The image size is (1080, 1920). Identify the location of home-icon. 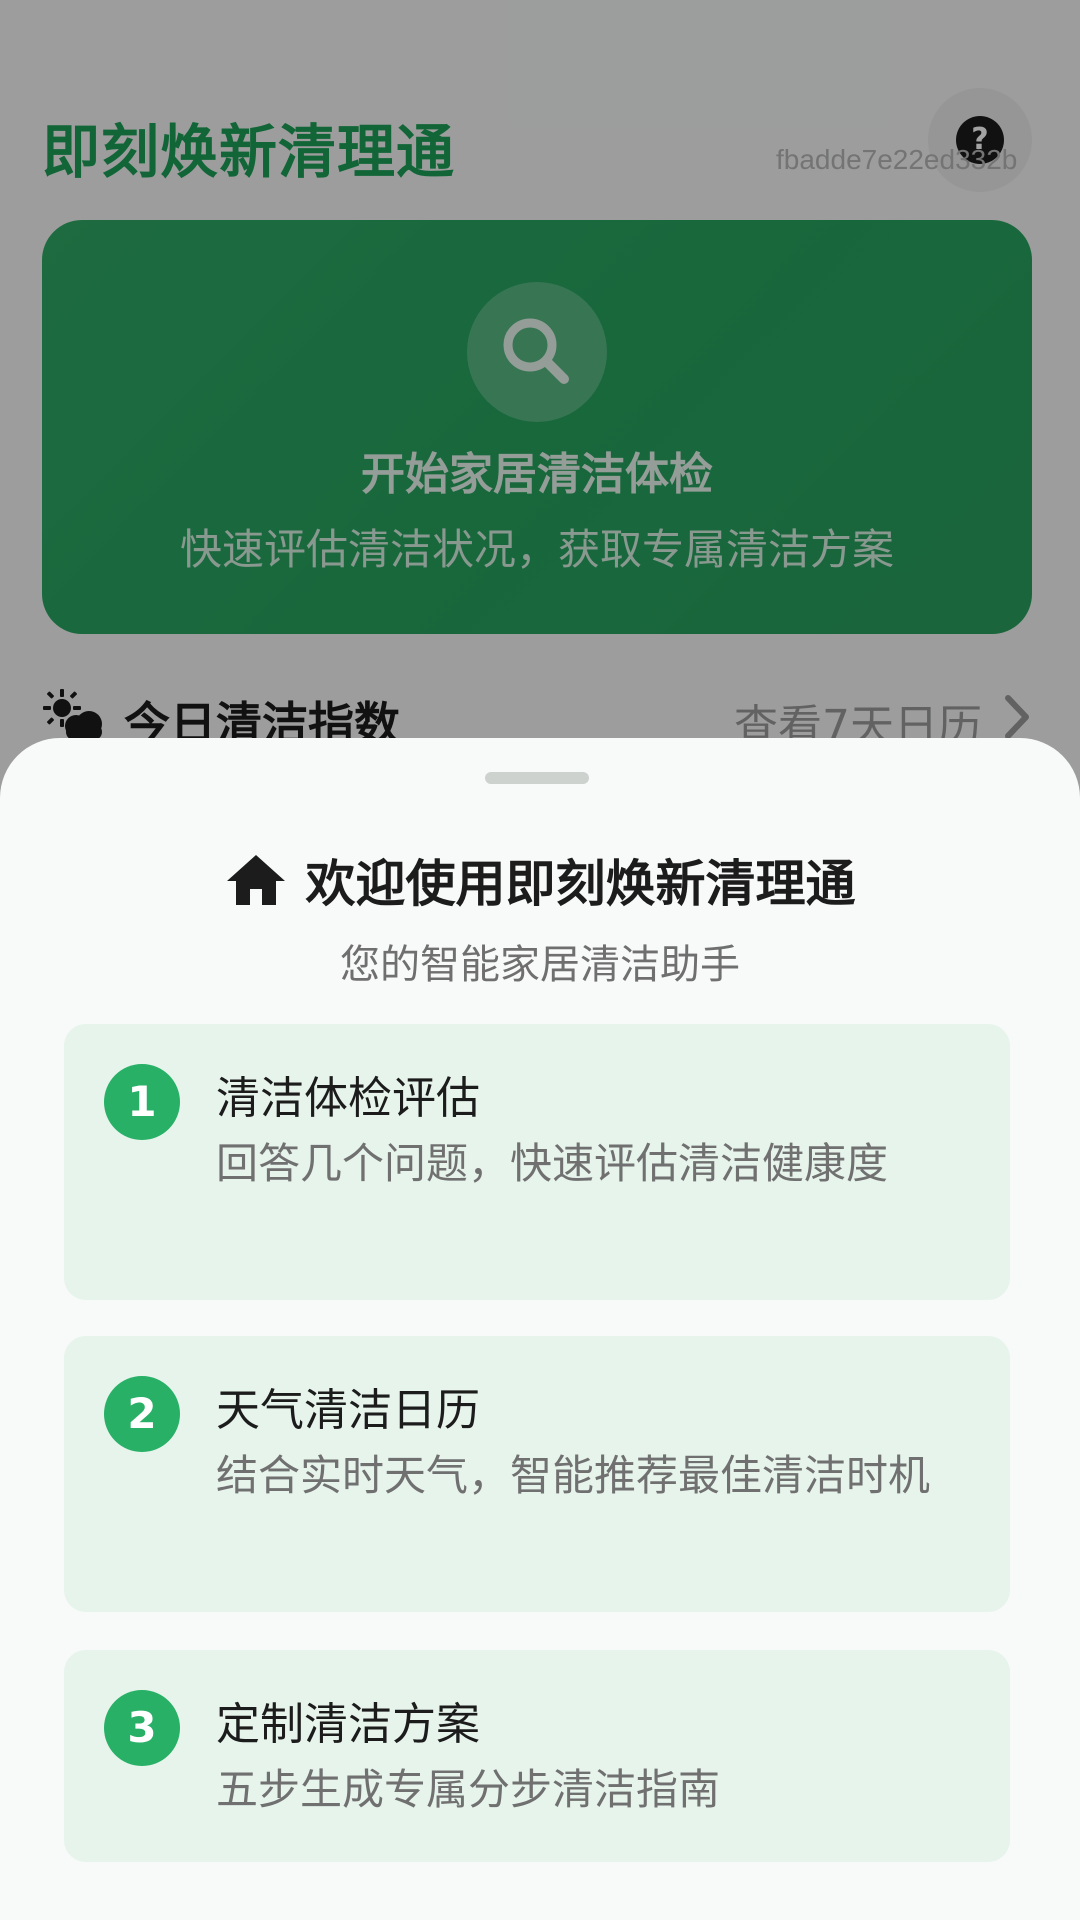
(256, 880).